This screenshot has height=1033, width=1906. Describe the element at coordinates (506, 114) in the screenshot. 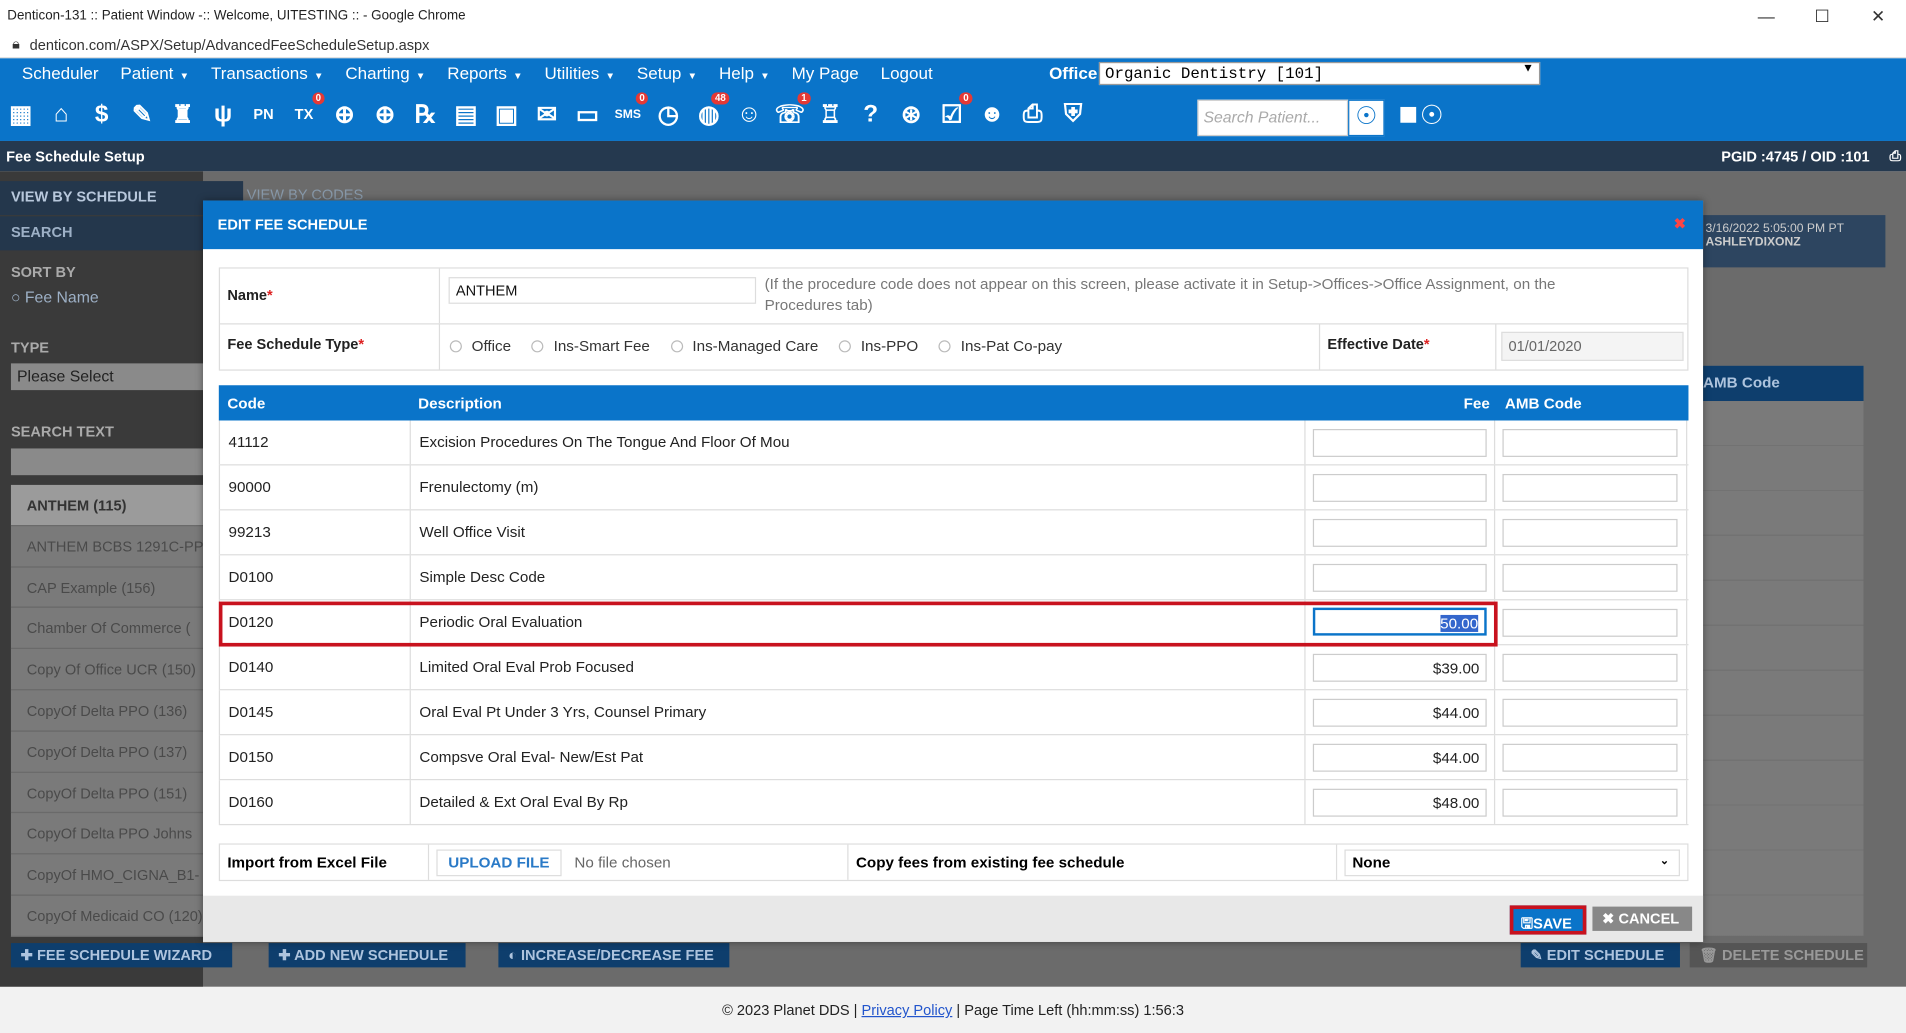

I see `fax-icon: ▣` at that location.